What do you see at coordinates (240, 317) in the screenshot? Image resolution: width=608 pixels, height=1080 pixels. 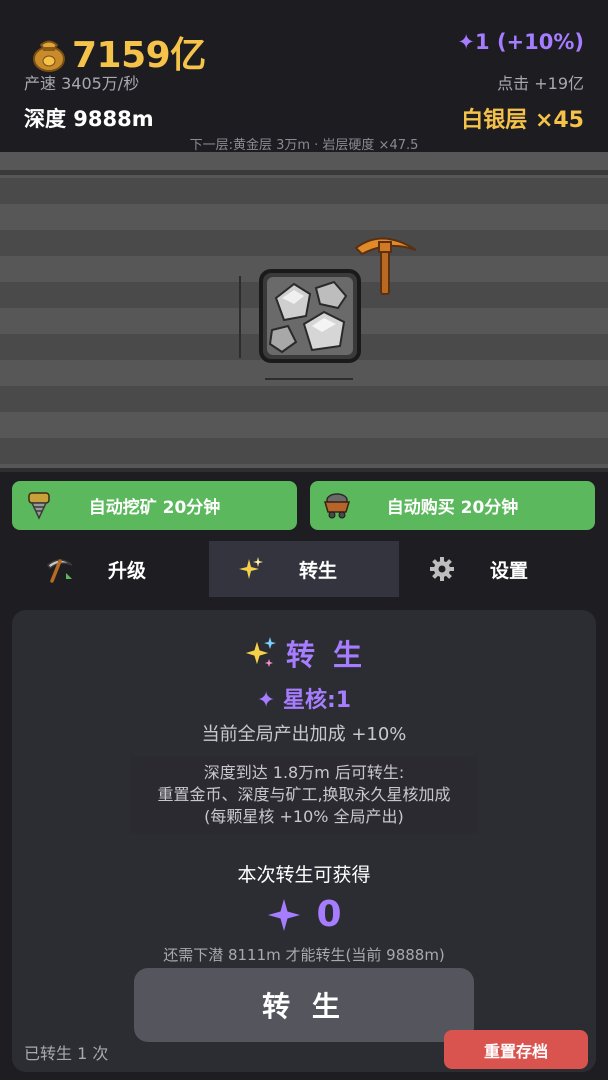 I see `shake-line` at bounding box center [240, 317].